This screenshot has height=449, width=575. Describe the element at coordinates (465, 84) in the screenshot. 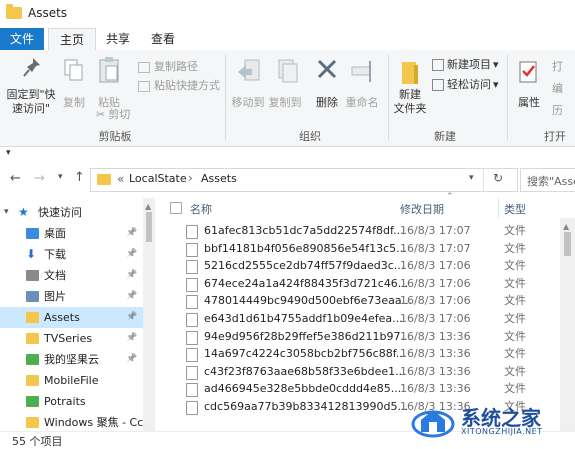

I see `easy-access-button: 轻松访问 ▾` at that location.